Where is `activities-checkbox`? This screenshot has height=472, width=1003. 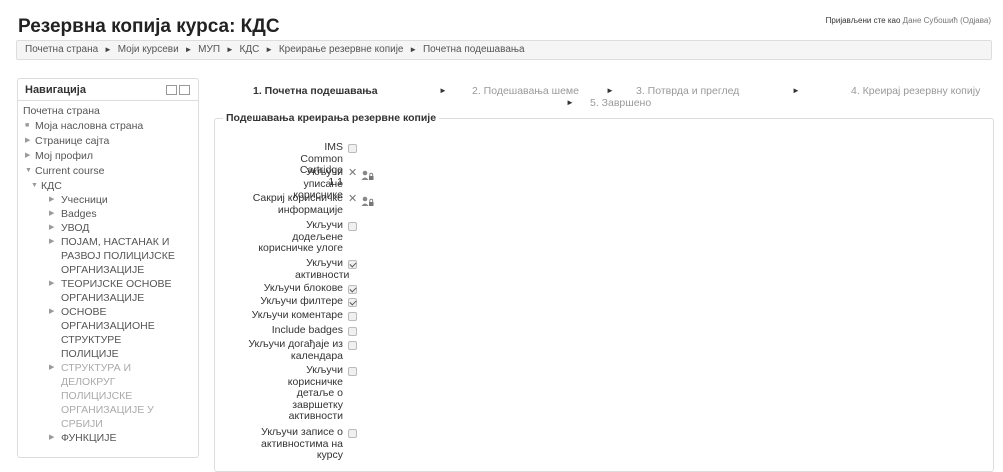
activities-checkbox is located at coordinates (352, 264).